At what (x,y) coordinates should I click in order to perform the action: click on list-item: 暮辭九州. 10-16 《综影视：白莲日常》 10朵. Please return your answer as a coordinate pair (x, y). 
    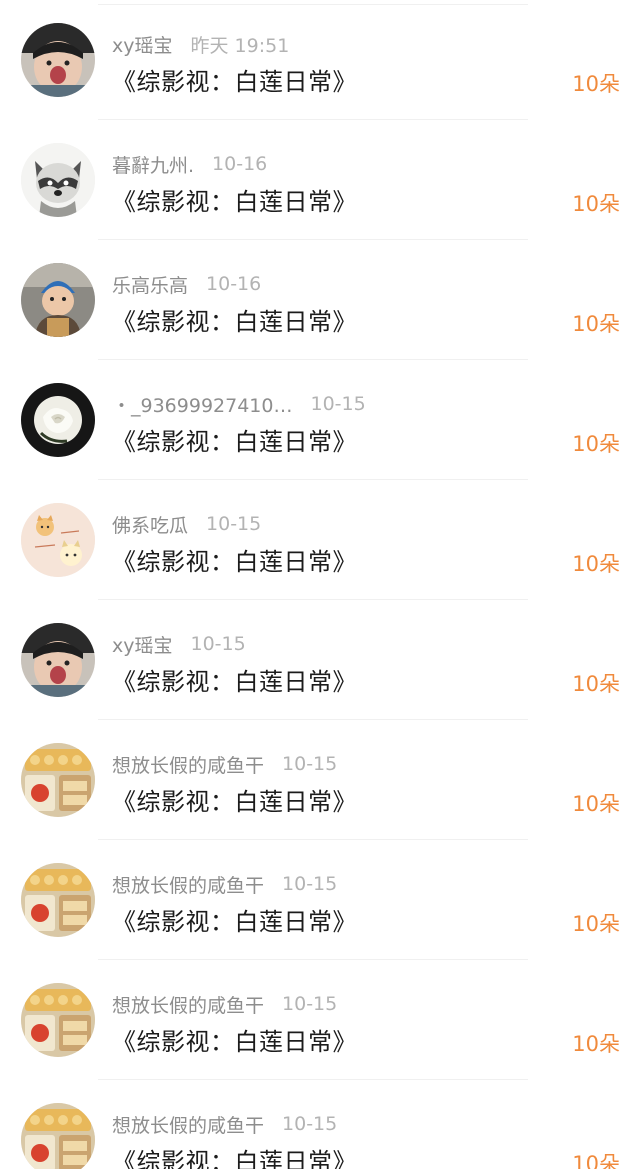
    Looking at the image, I should click on (320, 180).